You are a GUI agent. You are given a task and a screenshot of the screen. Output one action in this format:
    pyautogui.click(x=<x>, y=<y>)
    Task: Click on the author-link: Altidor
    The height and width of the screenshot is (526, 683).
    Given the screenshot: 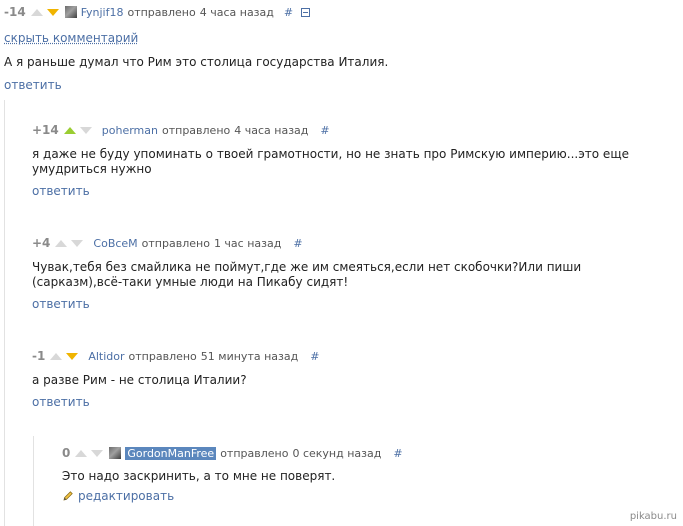 What is the action you would take?
    pyautogui.click(x=106, y=356)
    